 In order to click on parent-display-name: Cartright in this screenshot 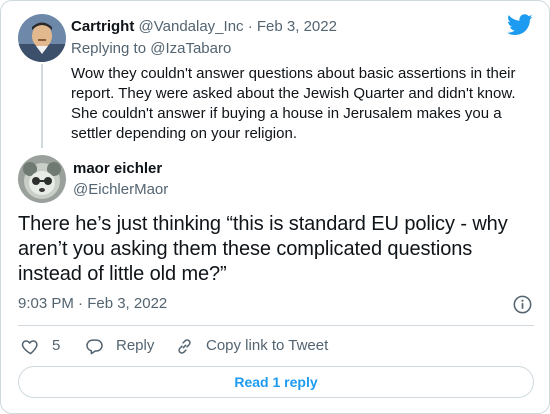, I will do `click(102, 26)`.